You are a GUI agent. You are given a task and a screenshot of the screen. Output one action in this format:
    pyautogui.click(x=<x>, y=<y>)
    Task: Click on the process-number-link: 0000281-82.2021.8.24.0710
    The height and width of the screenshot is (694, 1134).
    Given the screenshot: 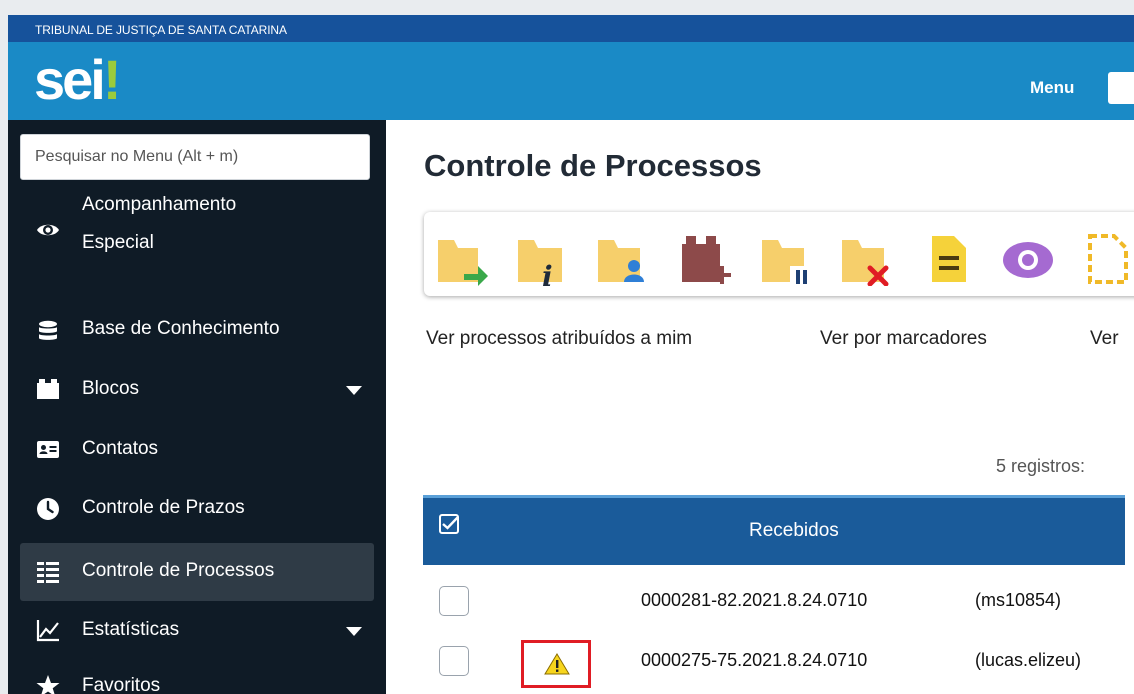 What is the action you would take?
    pyautogui.click(x=754, y=600)
    